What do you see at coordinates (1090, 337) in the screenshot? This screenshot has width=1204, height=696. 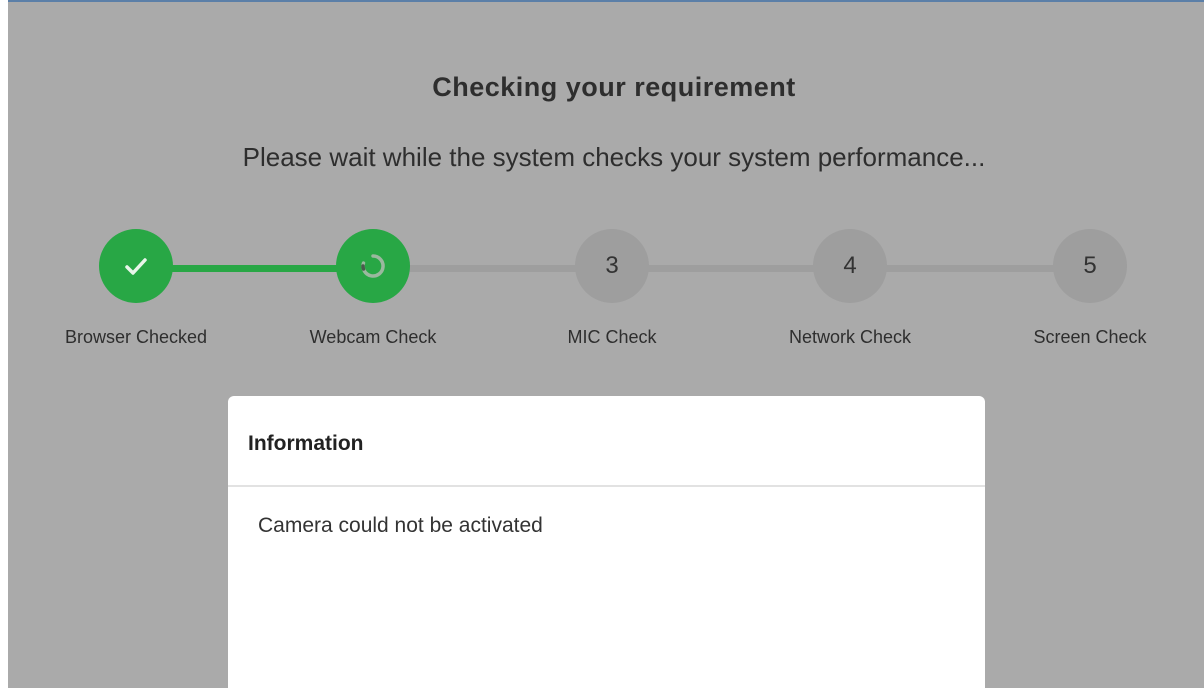 I see `step-screen-label: Screen Check` at bounding box center [1090, 337].